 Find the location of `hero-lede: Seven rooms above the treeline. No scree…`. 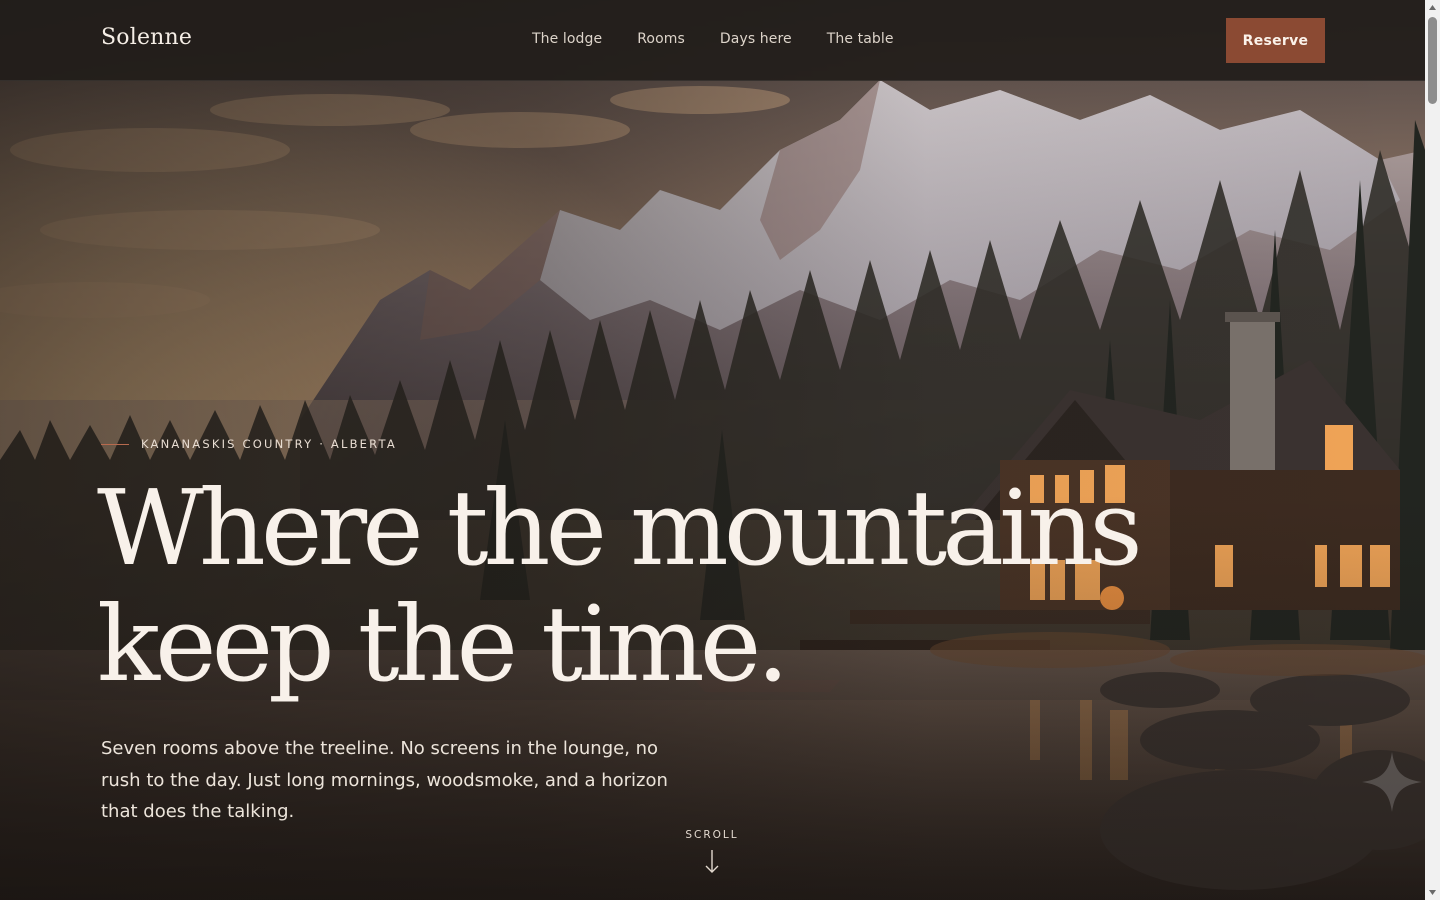

hero-lede: Seven rooms above the treeline. No scree… is located at coordinates (384, 780).